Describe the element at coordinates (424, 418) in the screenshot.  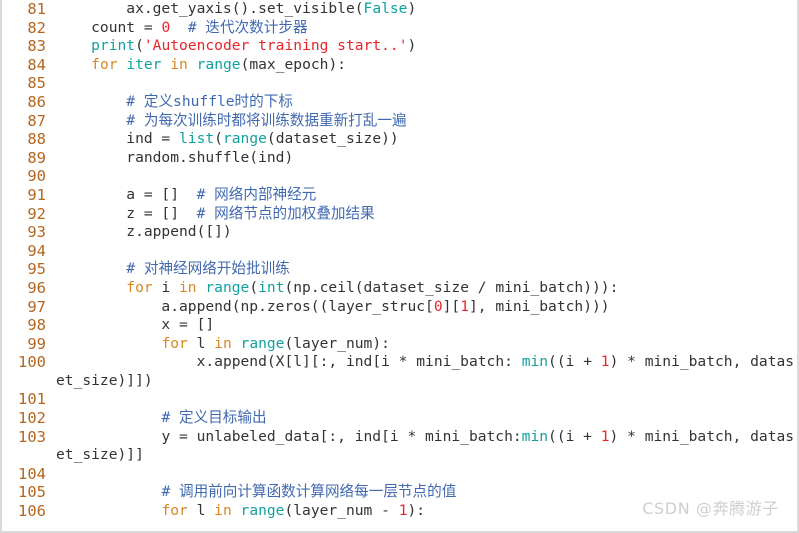
I see `code-line-content: # 定义目标输出` at that location.